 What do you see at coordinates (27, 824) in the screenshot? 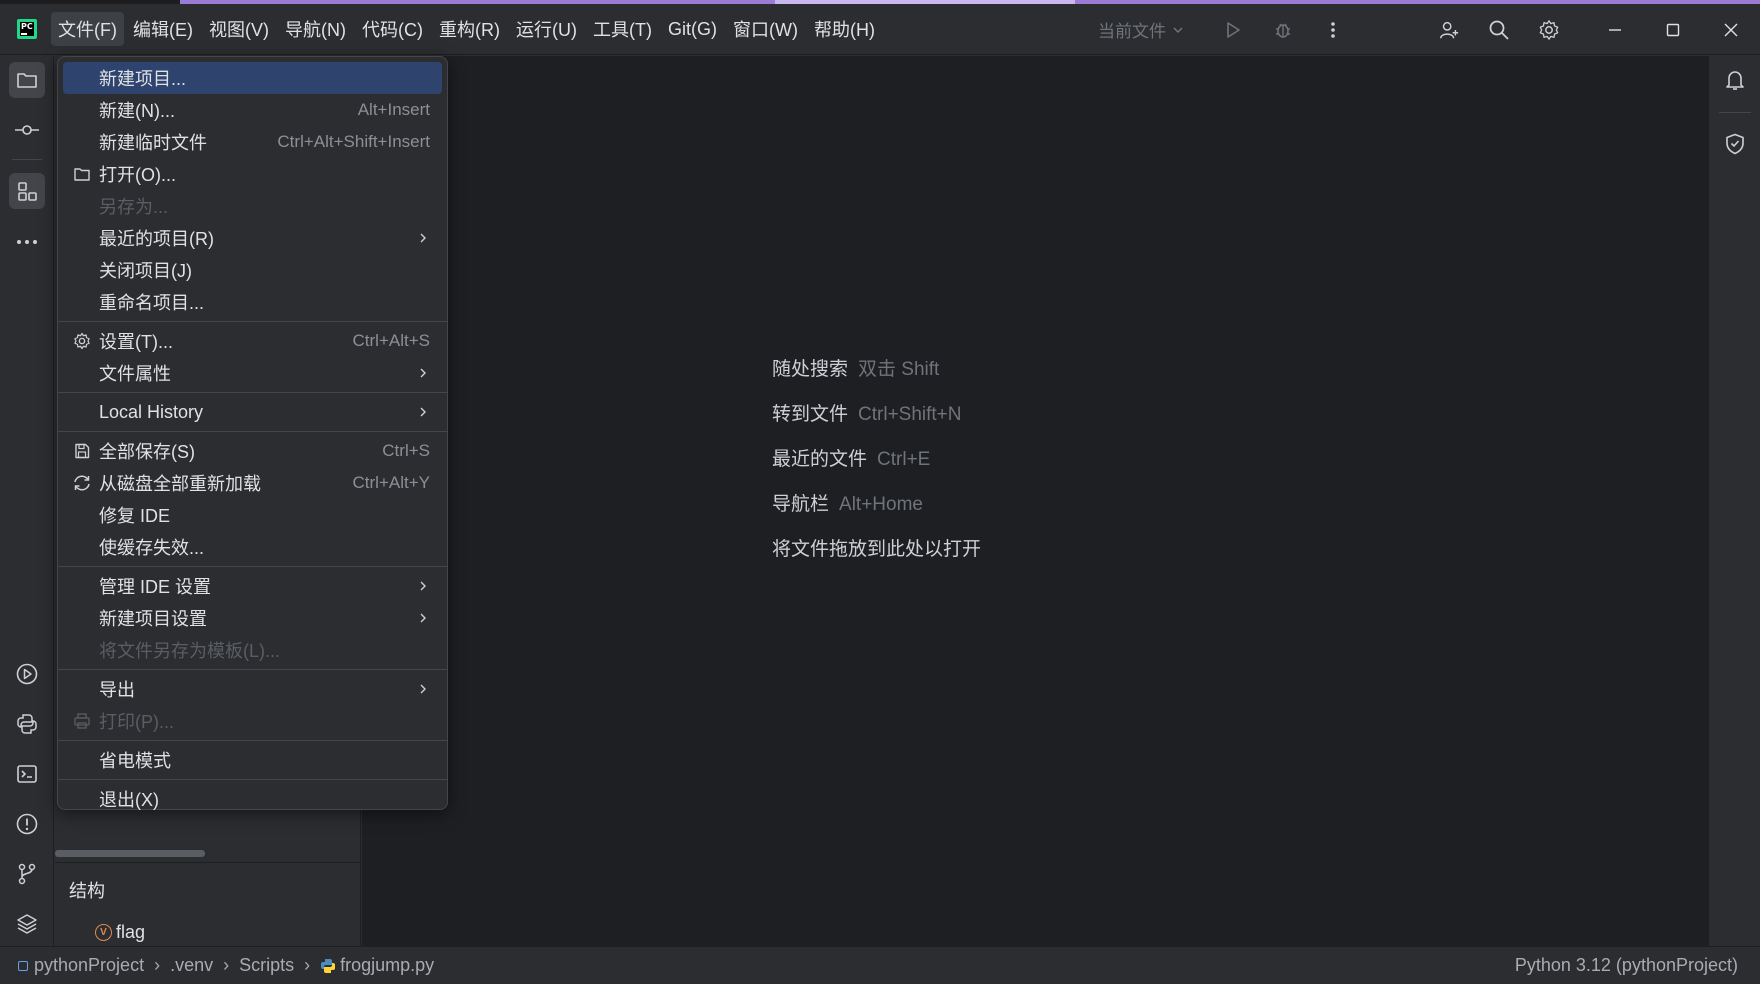
I see `problems-icon` at bounding box center [27, 824].